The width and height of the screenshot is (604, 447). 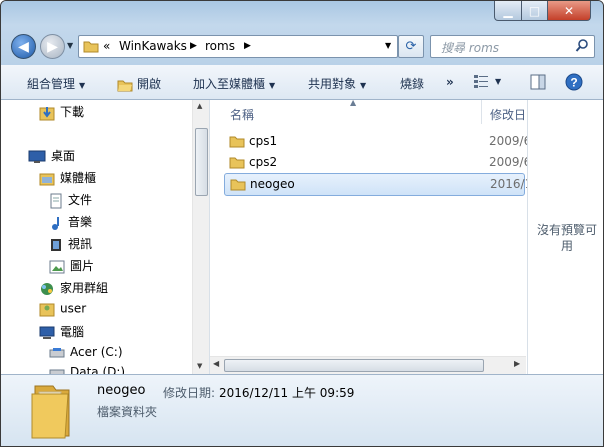 I want to click on file-row: cps1 2009/6, so click(x=377, y=141).